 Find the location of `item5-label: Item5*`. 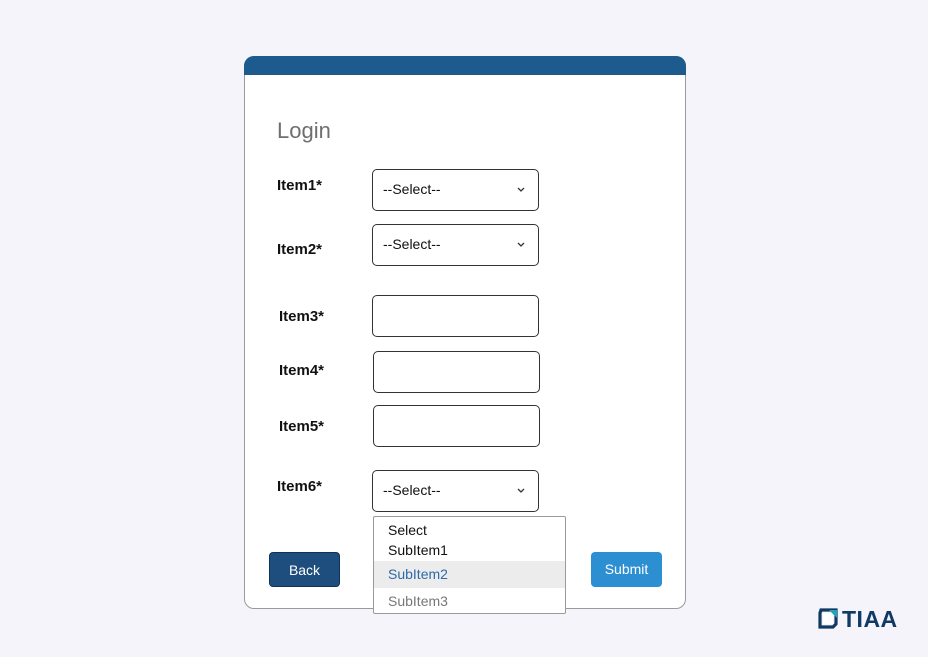

item5-label: Item5* is located at coordinates (302, 426).